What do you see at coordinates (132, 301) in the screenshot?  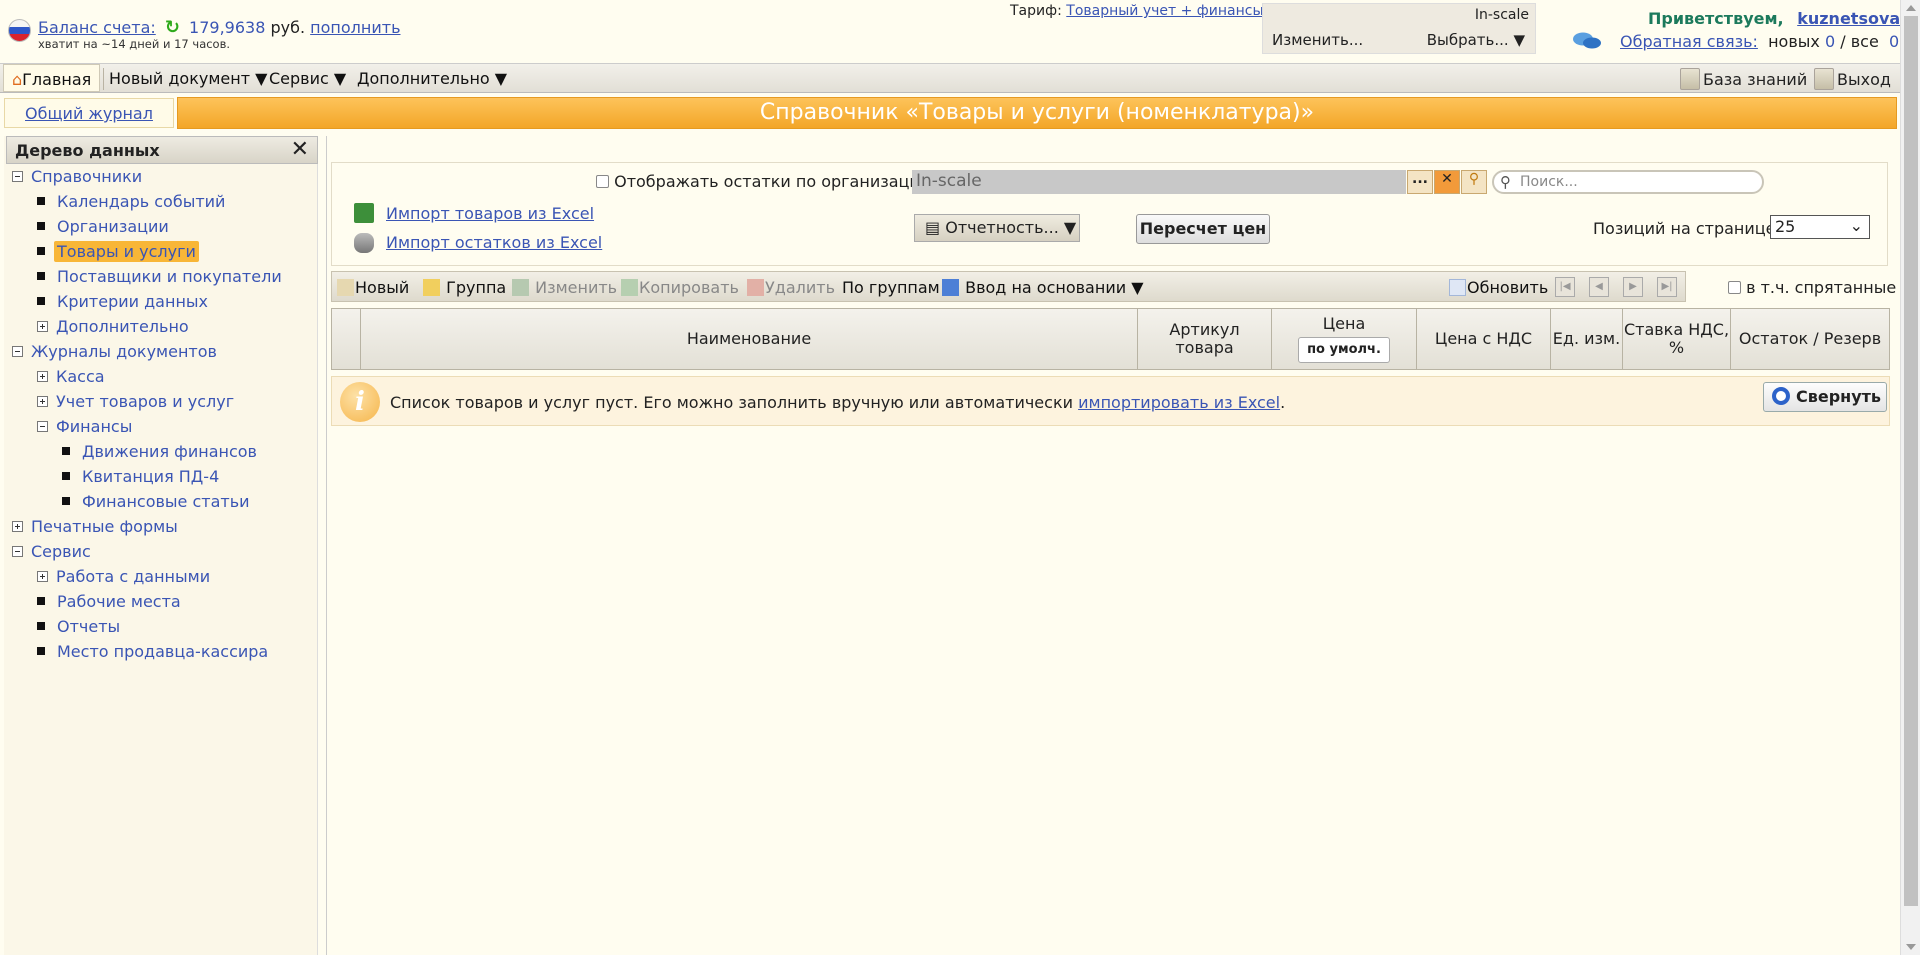 I see `tree-item-label: Критерии данных` at bounding box center [132, 301].